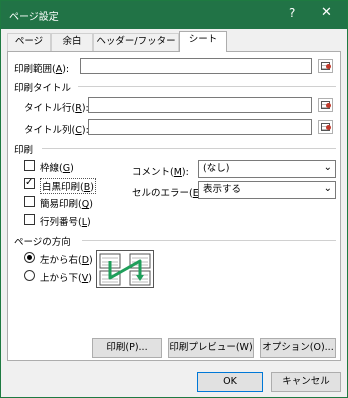  Describe the element at coordinates (203, 41) in the screenshot. I see `tab-sheet: シート` at that location.